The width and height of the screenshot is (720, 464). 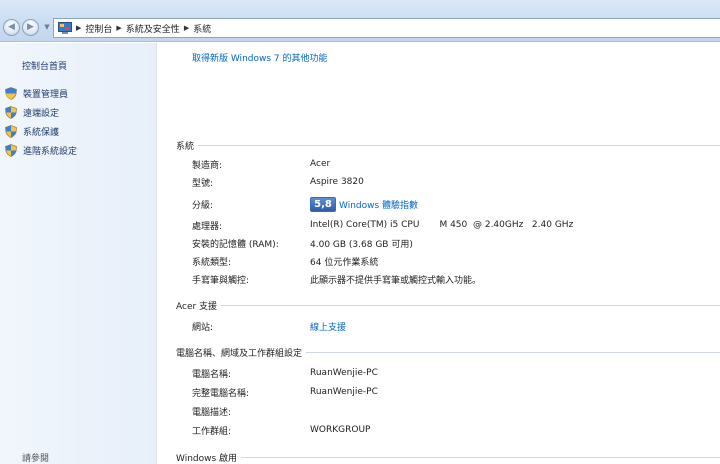 I want to click on arrow-left-icon: ◀, so click(x=11, y=27).